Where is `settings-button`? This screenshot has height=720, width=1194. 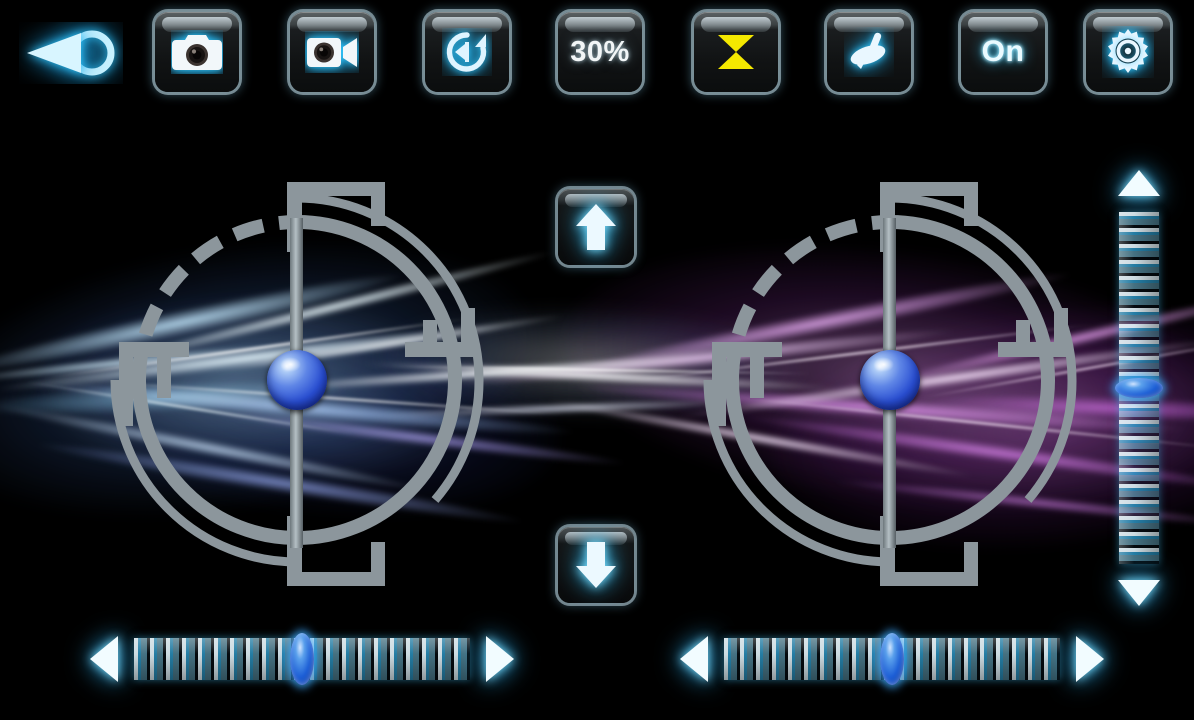 settings-button is located at coordinates (1128, 52).